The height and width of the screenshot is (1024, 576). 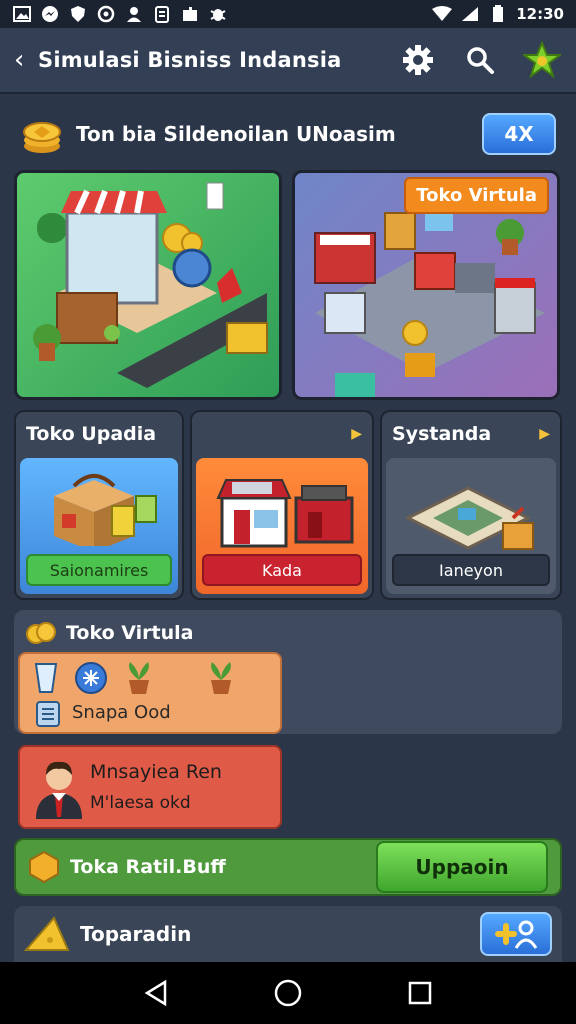 I want to click on upgrade-text: Toka Ratil.Buff, so click(x=148, y=867).